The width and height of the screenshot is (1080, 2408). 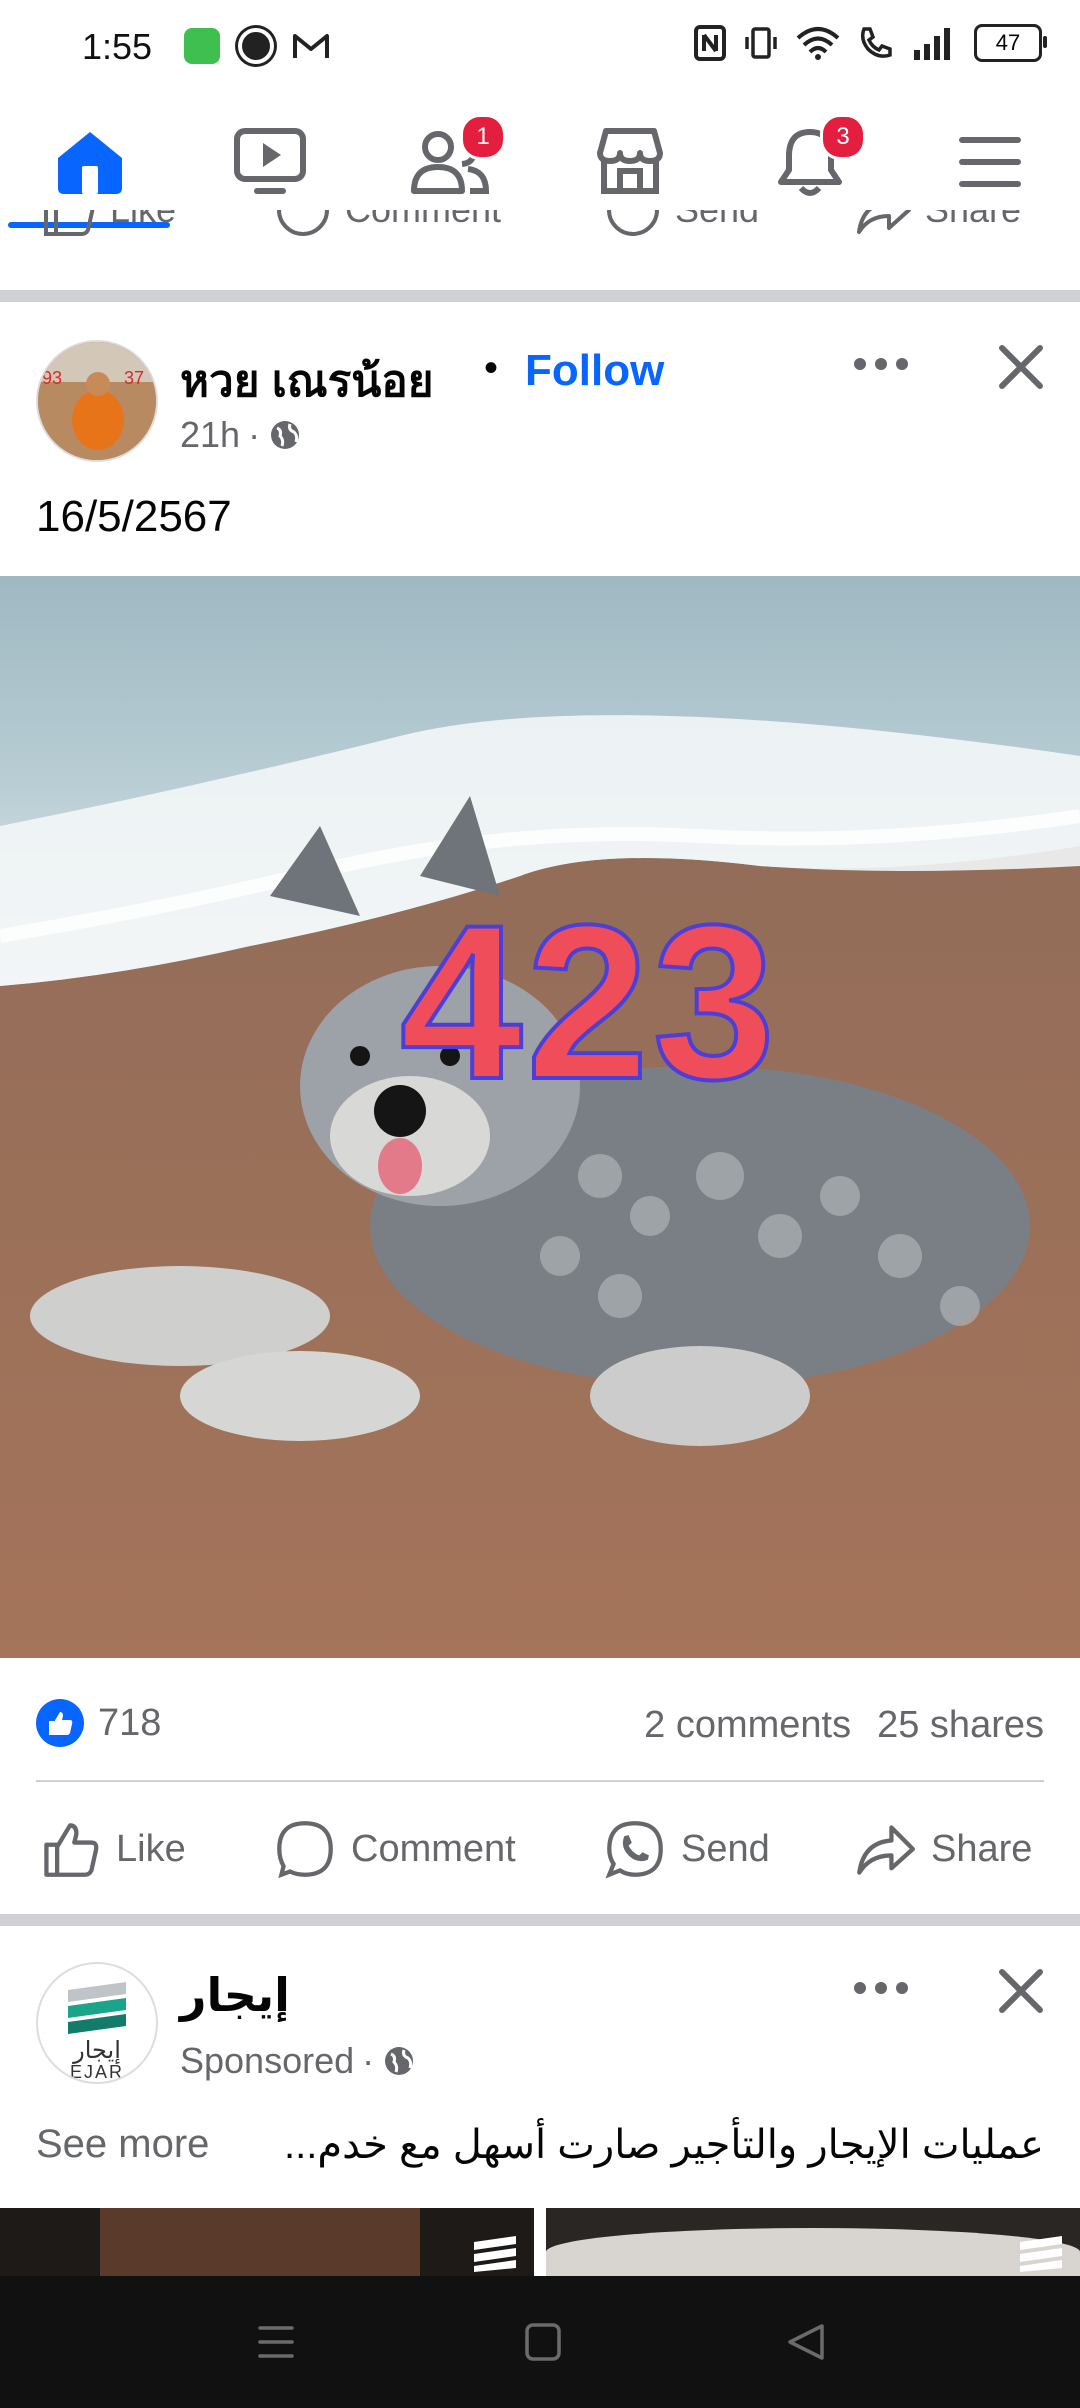 I want to click on notifications-badge: 3, so click(x=843, y=137).